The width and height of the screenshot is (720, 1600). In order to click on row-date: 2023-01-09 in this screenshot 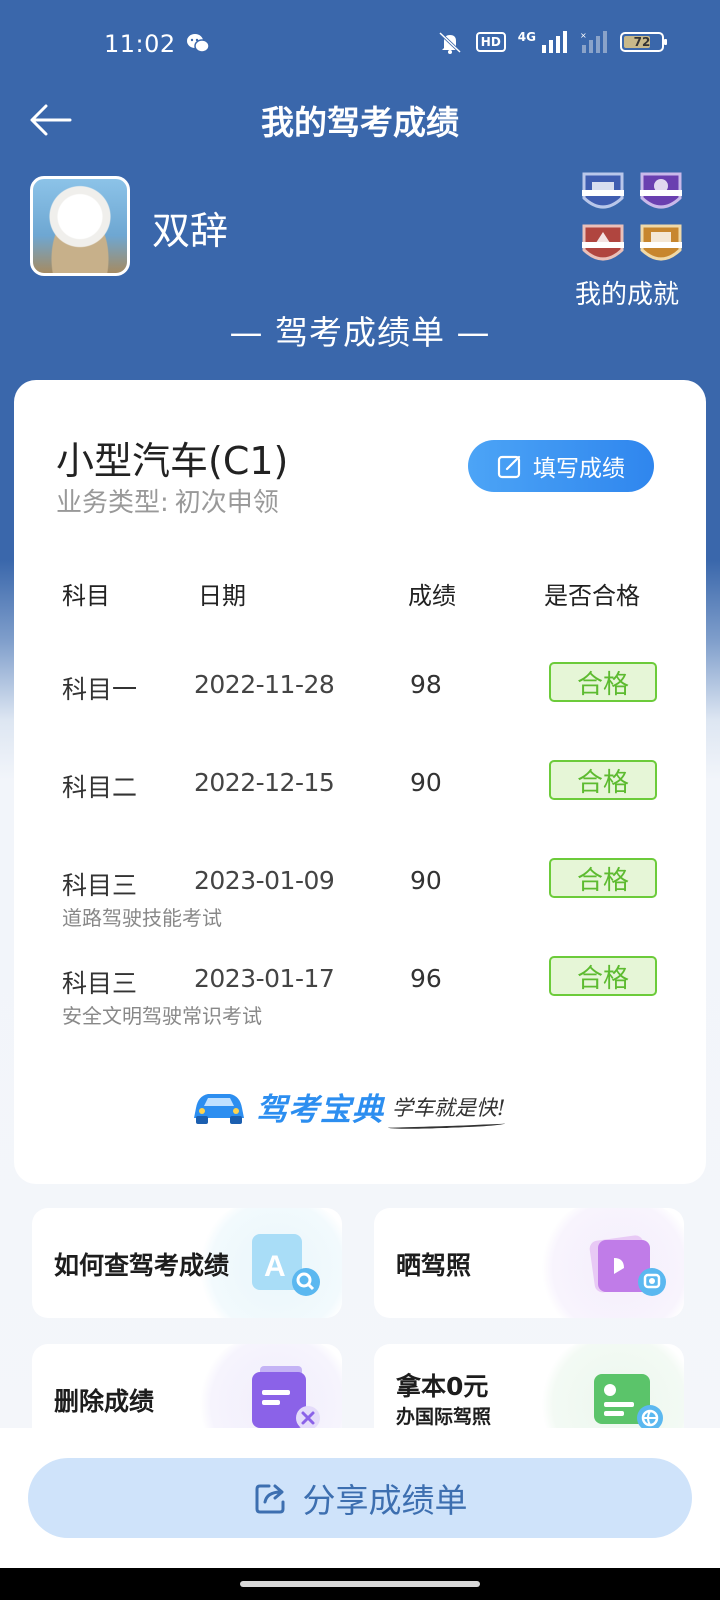, I will do `click(264, 880)`.